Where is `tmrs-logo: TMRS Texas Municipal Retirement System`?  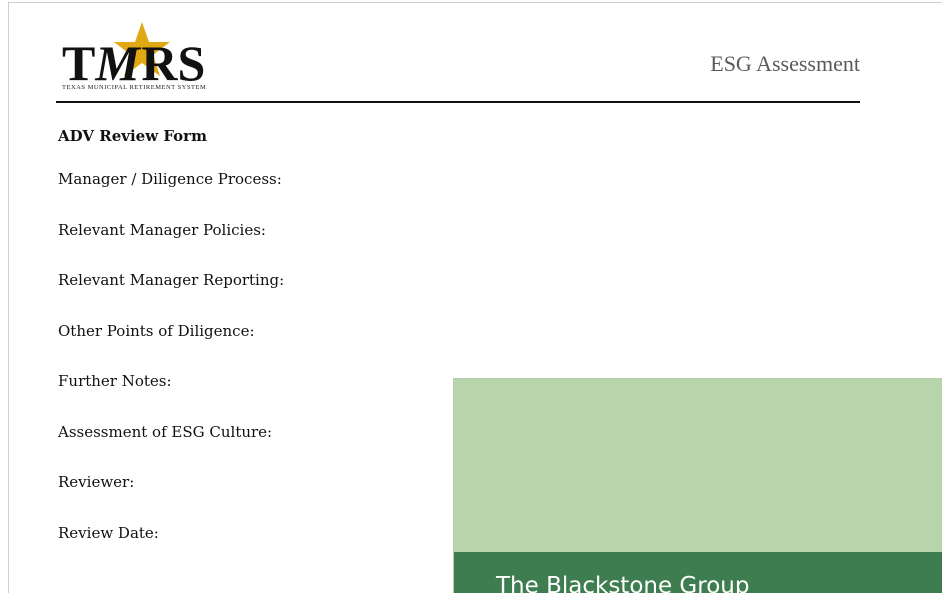 tmrs-logo: TMRS Texas Municipal Retirement System is located at coordinates (151, 57).